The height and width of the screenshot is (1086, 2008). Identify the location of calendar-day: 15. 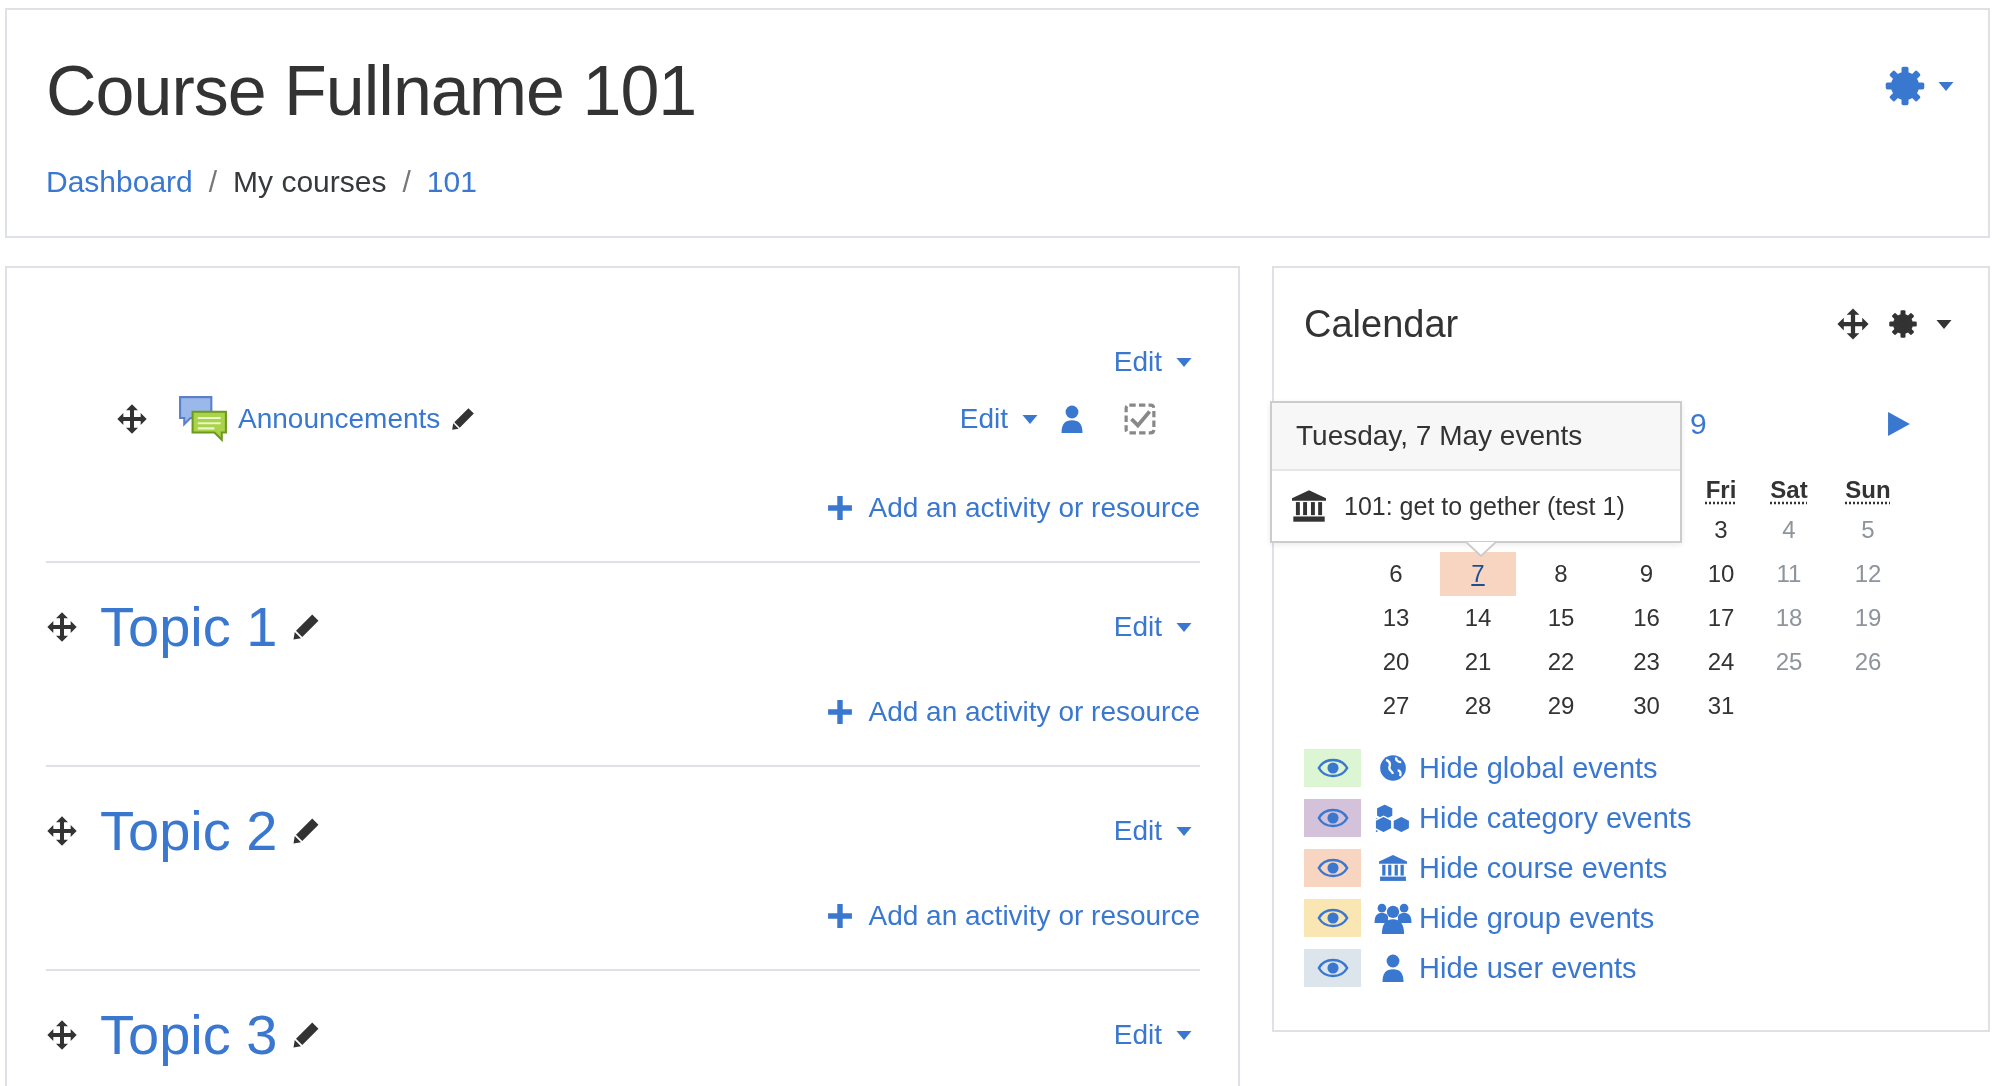
(1561, 618).